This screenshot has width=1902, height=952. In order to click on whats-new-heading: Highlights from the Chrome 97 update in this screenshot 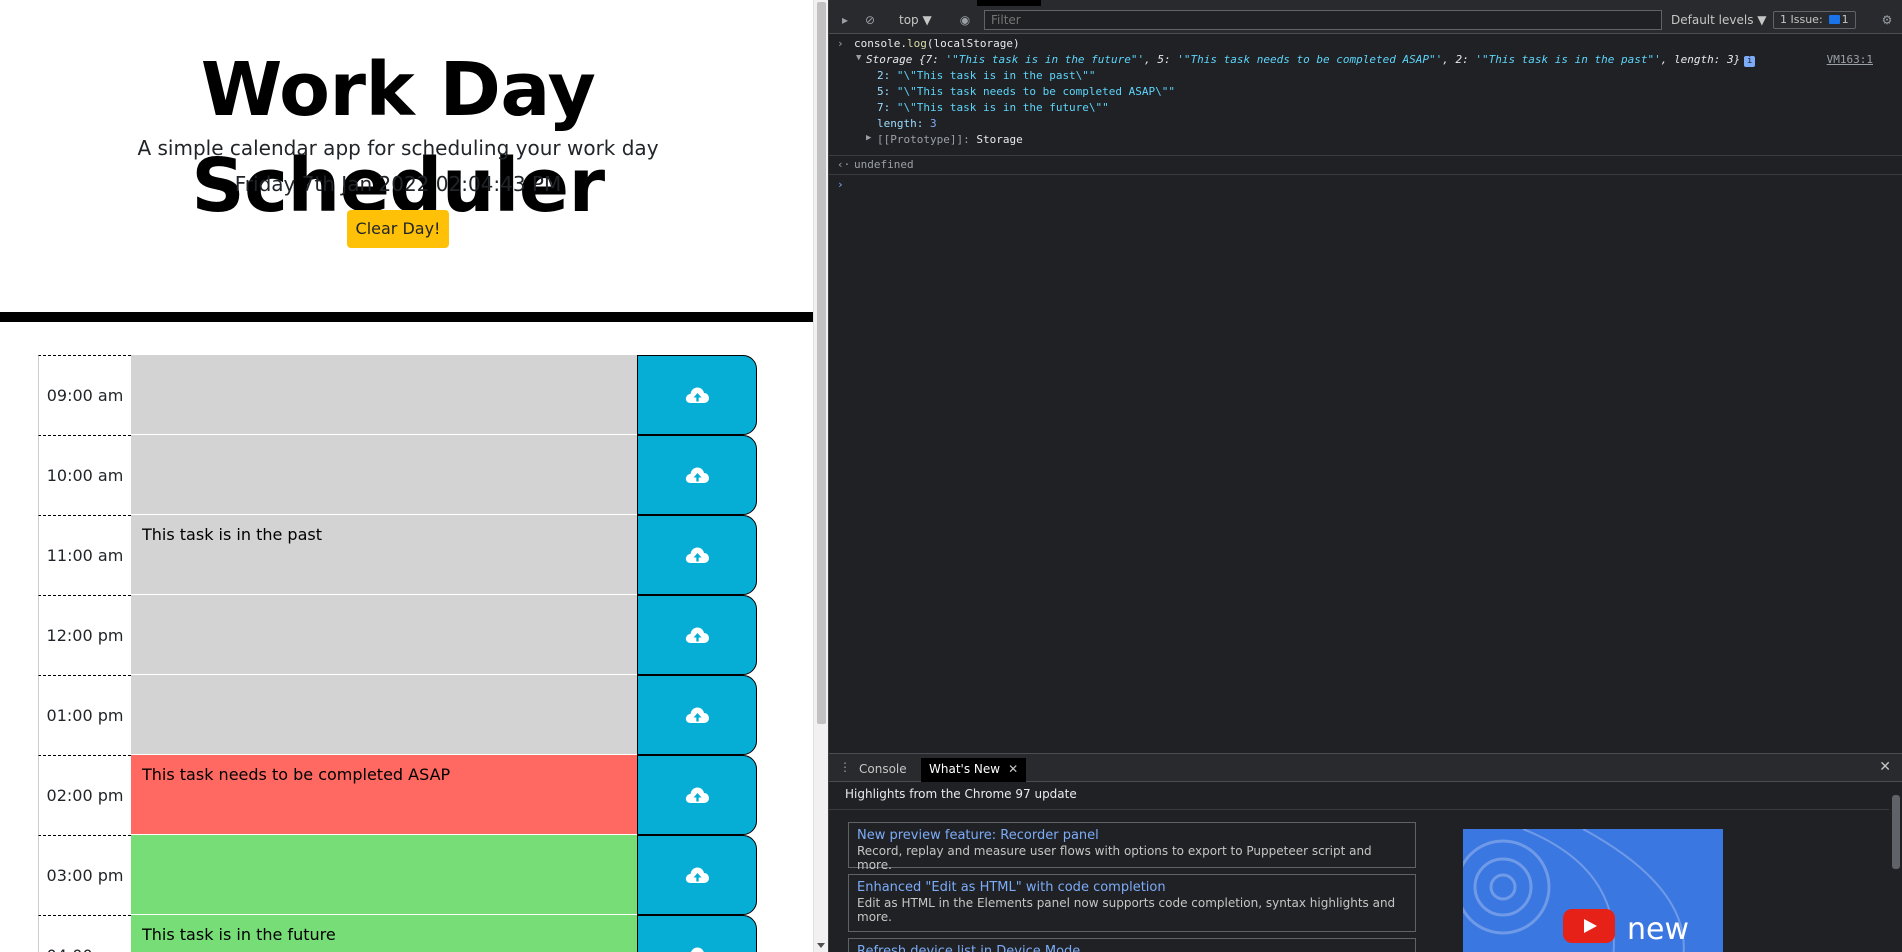, I will do `click(961, 794)`.